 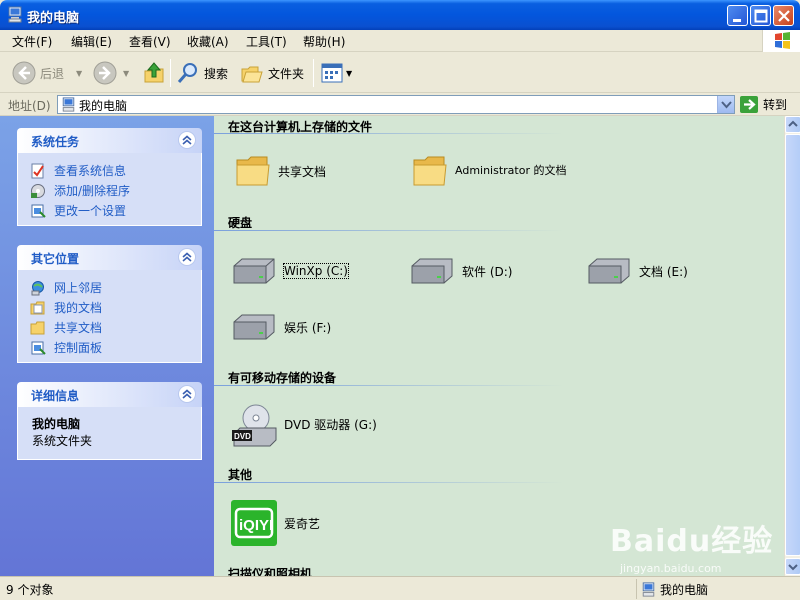 I want to click on drive-f-item: 娱乐 (F:), so click(x=280, y=327).